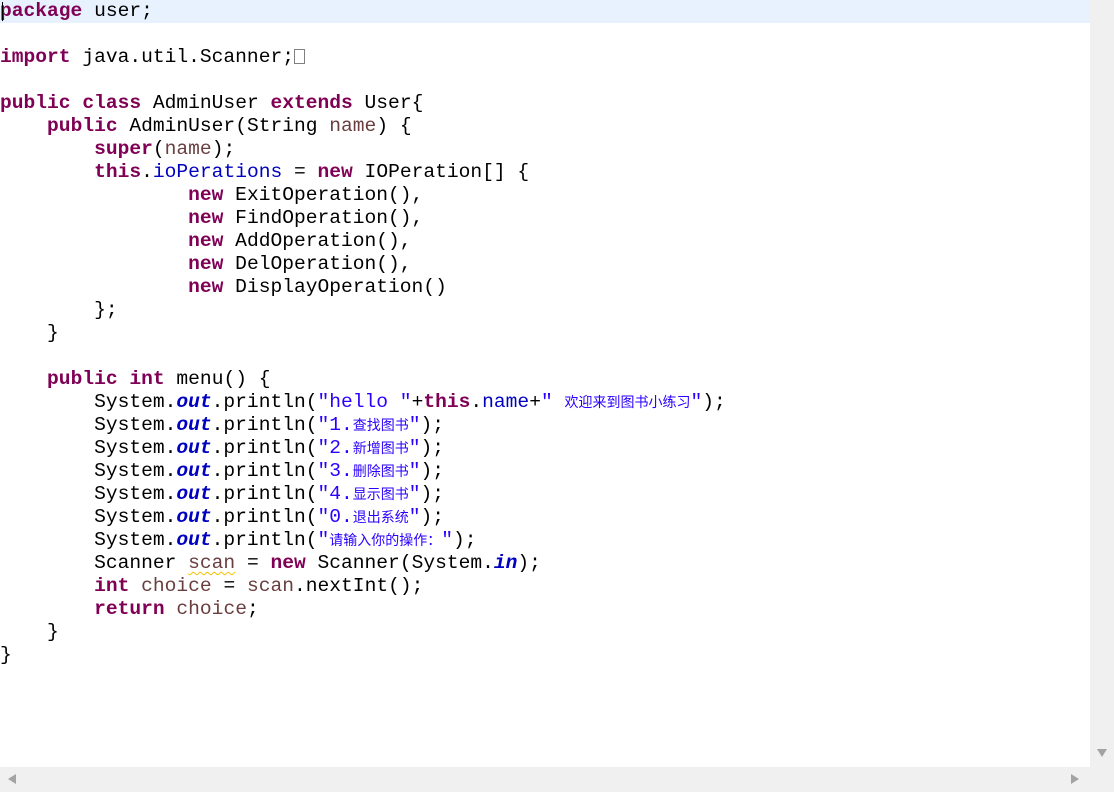  Describe the element at coordinates (317, 241) in the screenshot. I see `code-text: AddOperation(),` at that location.